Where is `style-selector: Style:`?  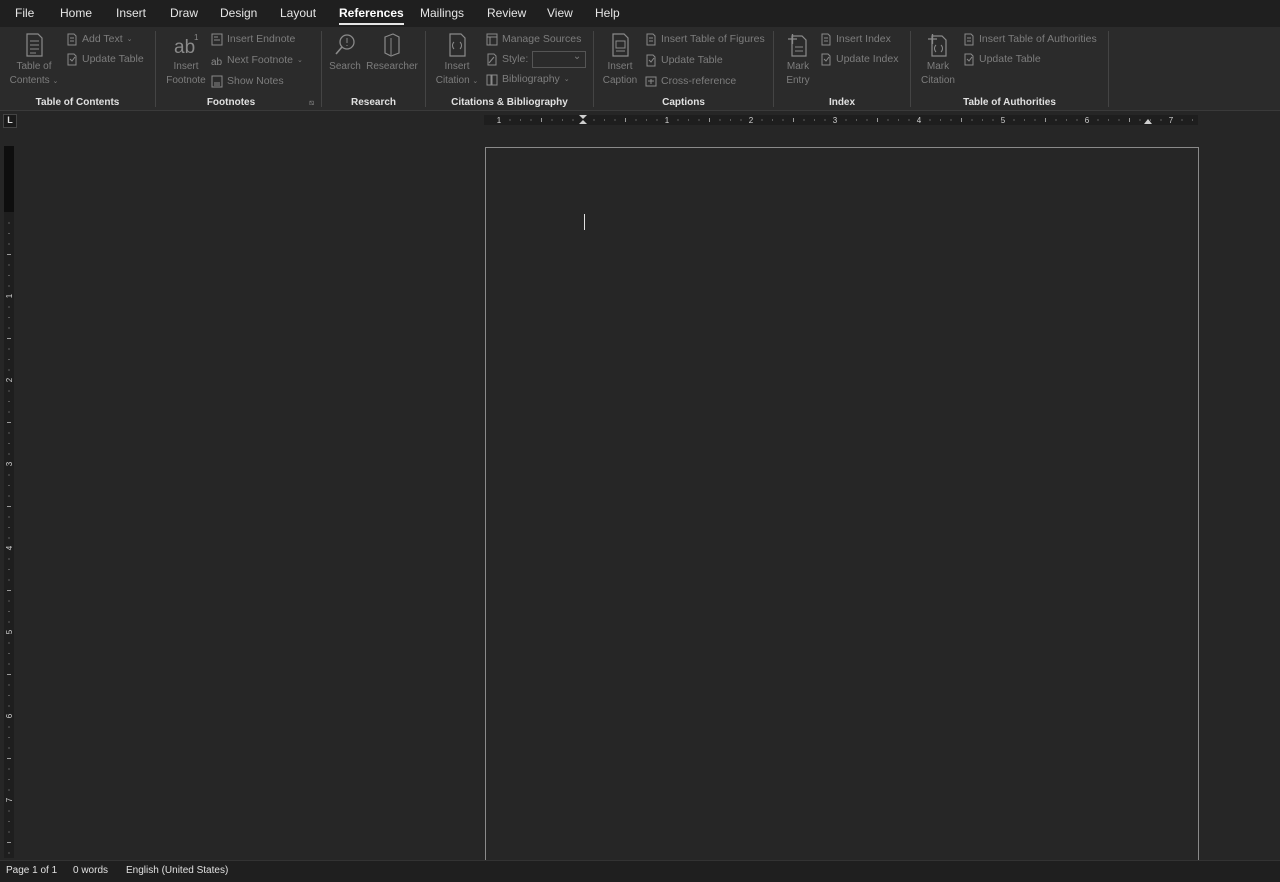
style-selector: Style: is located at coordinates (536, 59).